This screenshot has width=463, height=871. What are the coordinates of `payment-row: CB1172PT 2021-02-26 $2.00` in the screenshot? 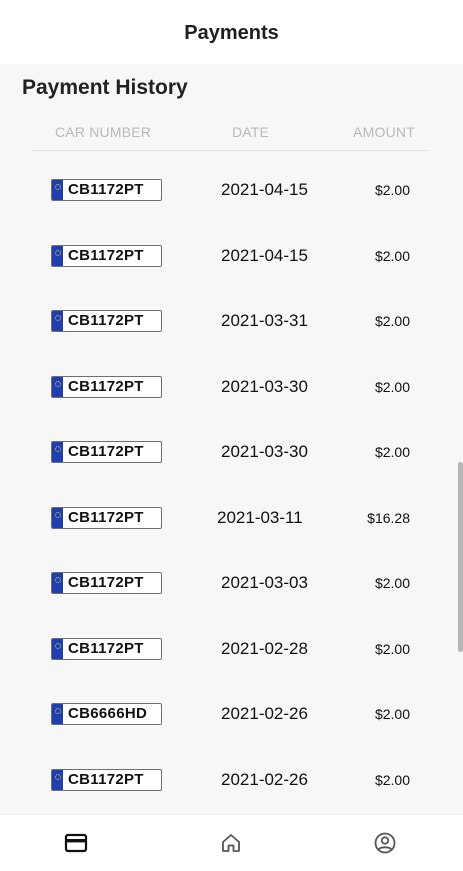 It's located at (231, 781).